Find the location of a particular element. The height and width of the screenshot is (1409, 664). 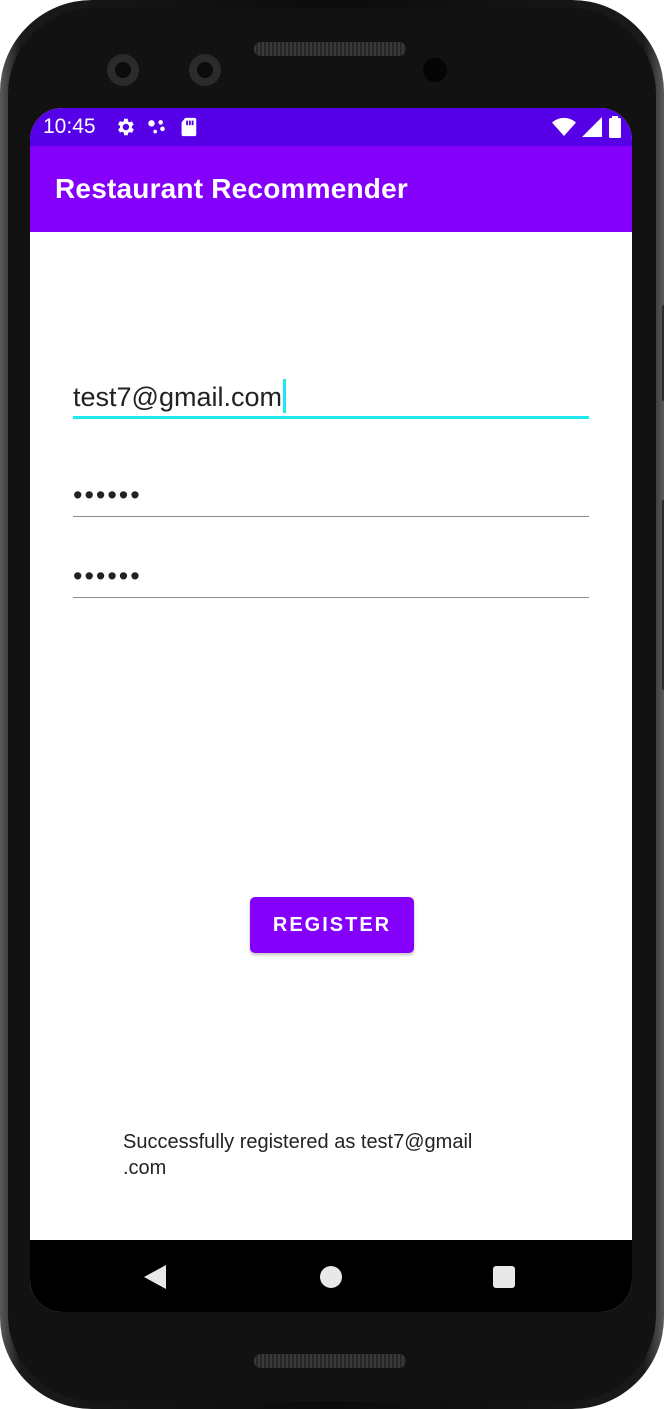

app-title: Restaurant Recommender is located at coordinates (231, 188).